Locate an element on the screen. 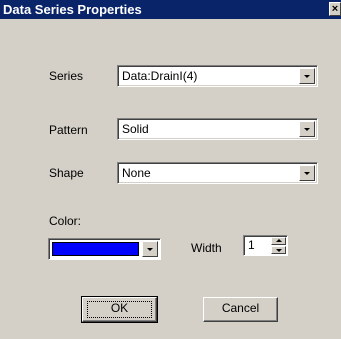  series-value: Data:DrainI(4) is located at coordinates (160, 76).